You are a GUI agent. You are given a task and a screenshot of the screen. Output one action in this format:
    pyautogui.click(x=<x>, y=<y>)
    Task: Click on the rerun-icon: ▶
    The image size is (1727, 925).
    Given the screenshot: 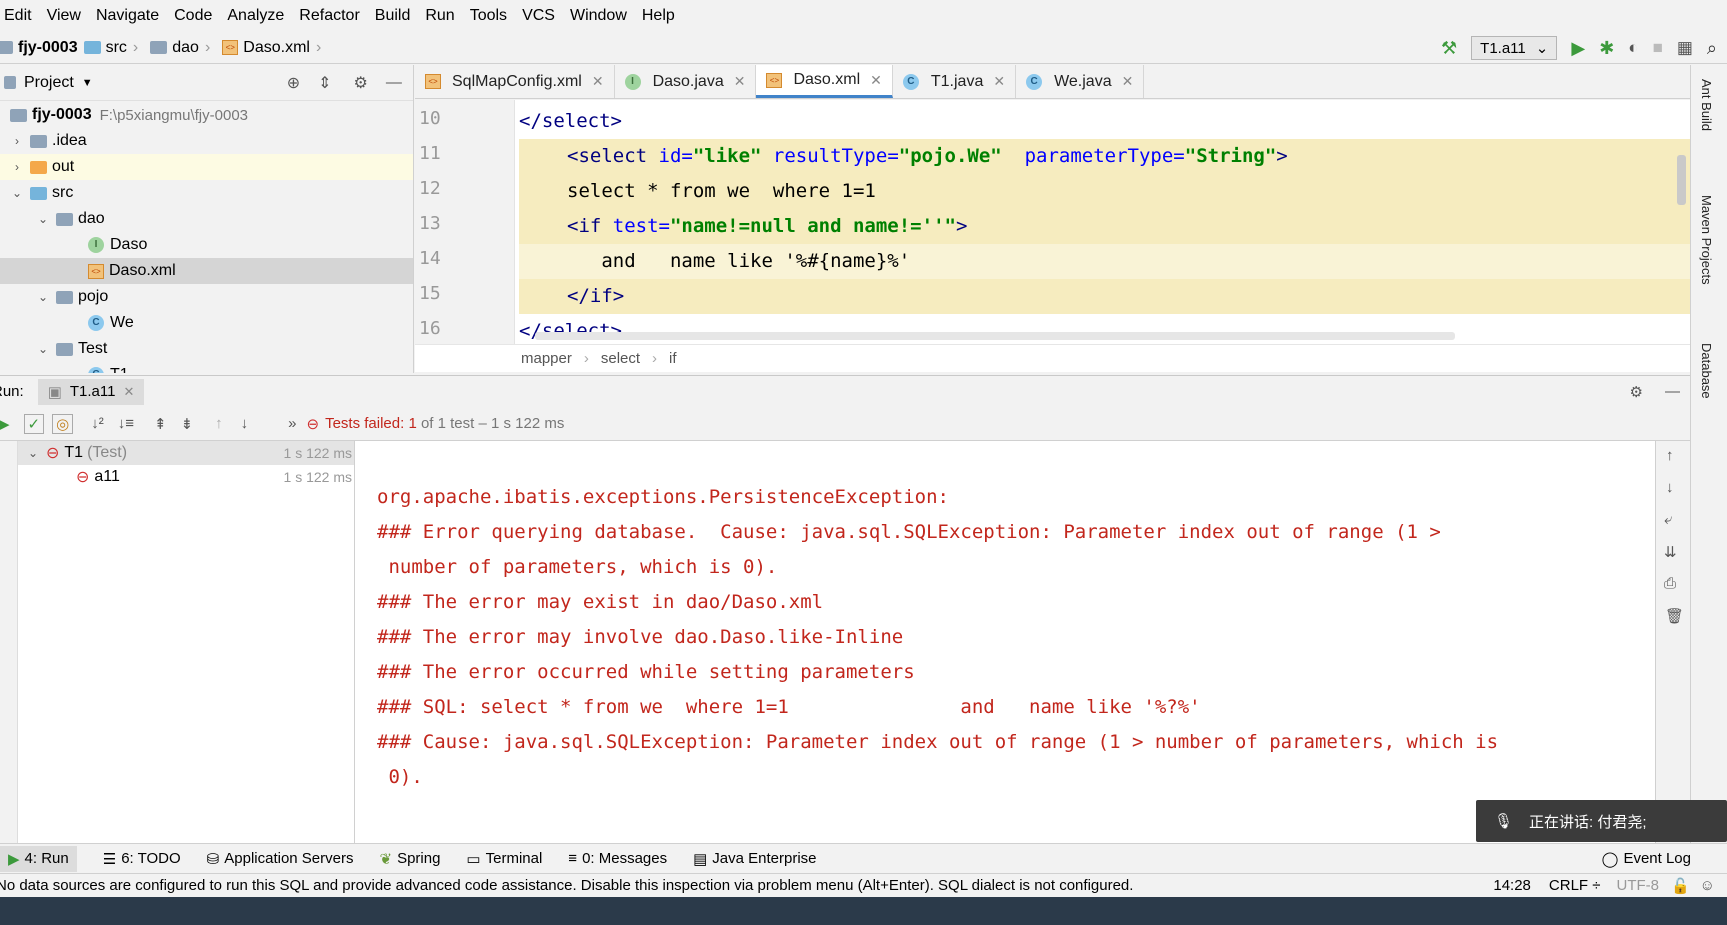 What is the action you would take?
    pyautogui.click(x=5, y=424)
    